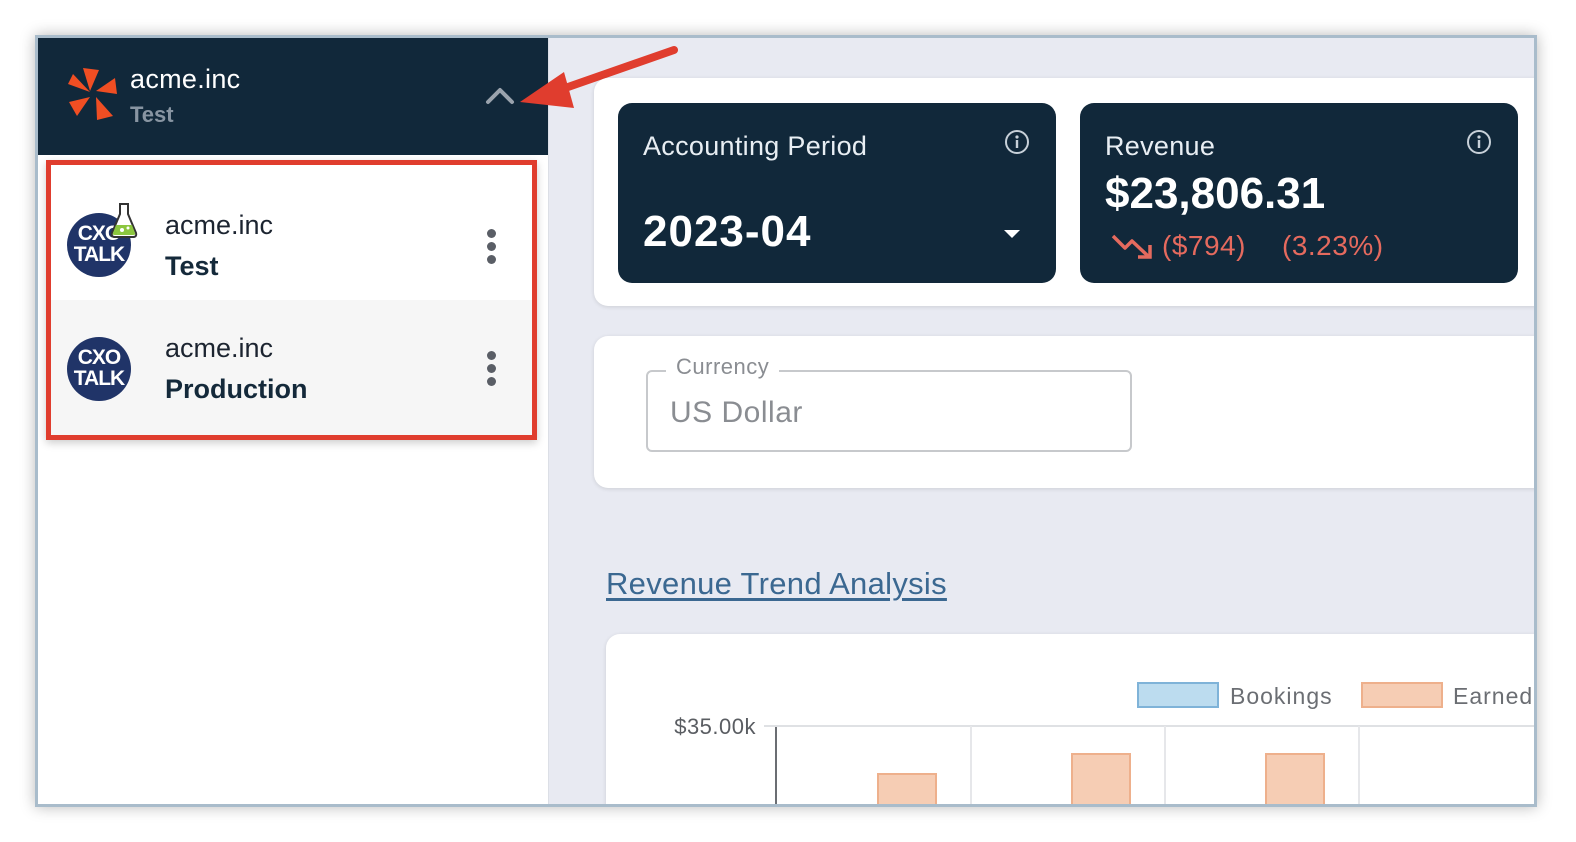 The image size is (1576, 842). What do you see at coordinates (185, 79) in the screenshot?
I see `org-name: acme.inc` at bounding box center [185, 79].